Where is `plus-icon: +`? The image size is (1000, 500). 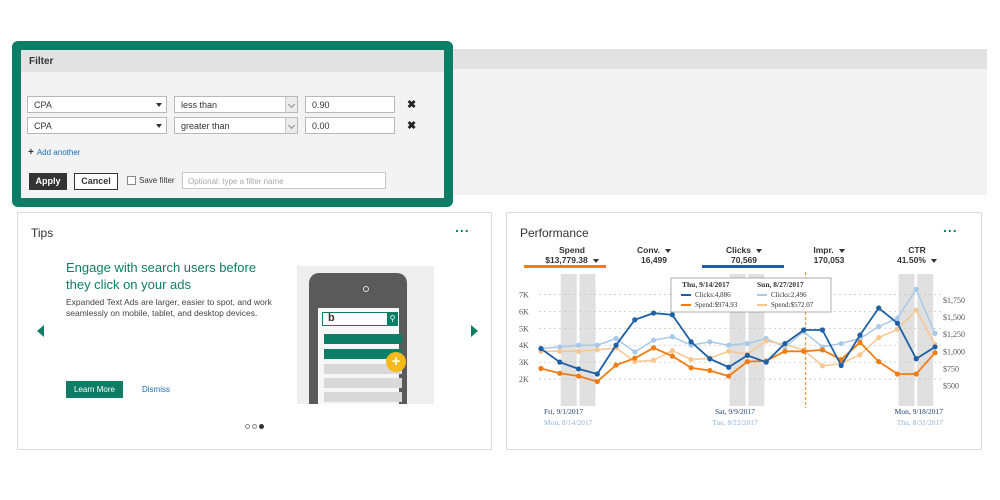
plus-icon: + is located at coordinates (396, 362).